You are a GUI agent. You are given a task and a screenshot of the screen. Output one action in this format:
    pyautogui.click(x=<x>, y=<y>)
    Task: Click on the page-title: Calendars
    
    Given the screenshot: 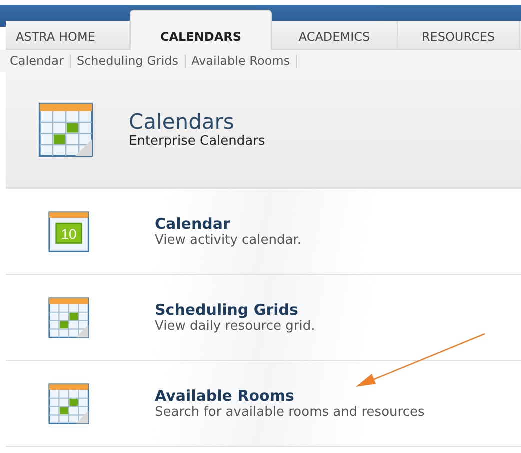 What is the action you would take?
    pyautogui.click(x=182, y=122)
    